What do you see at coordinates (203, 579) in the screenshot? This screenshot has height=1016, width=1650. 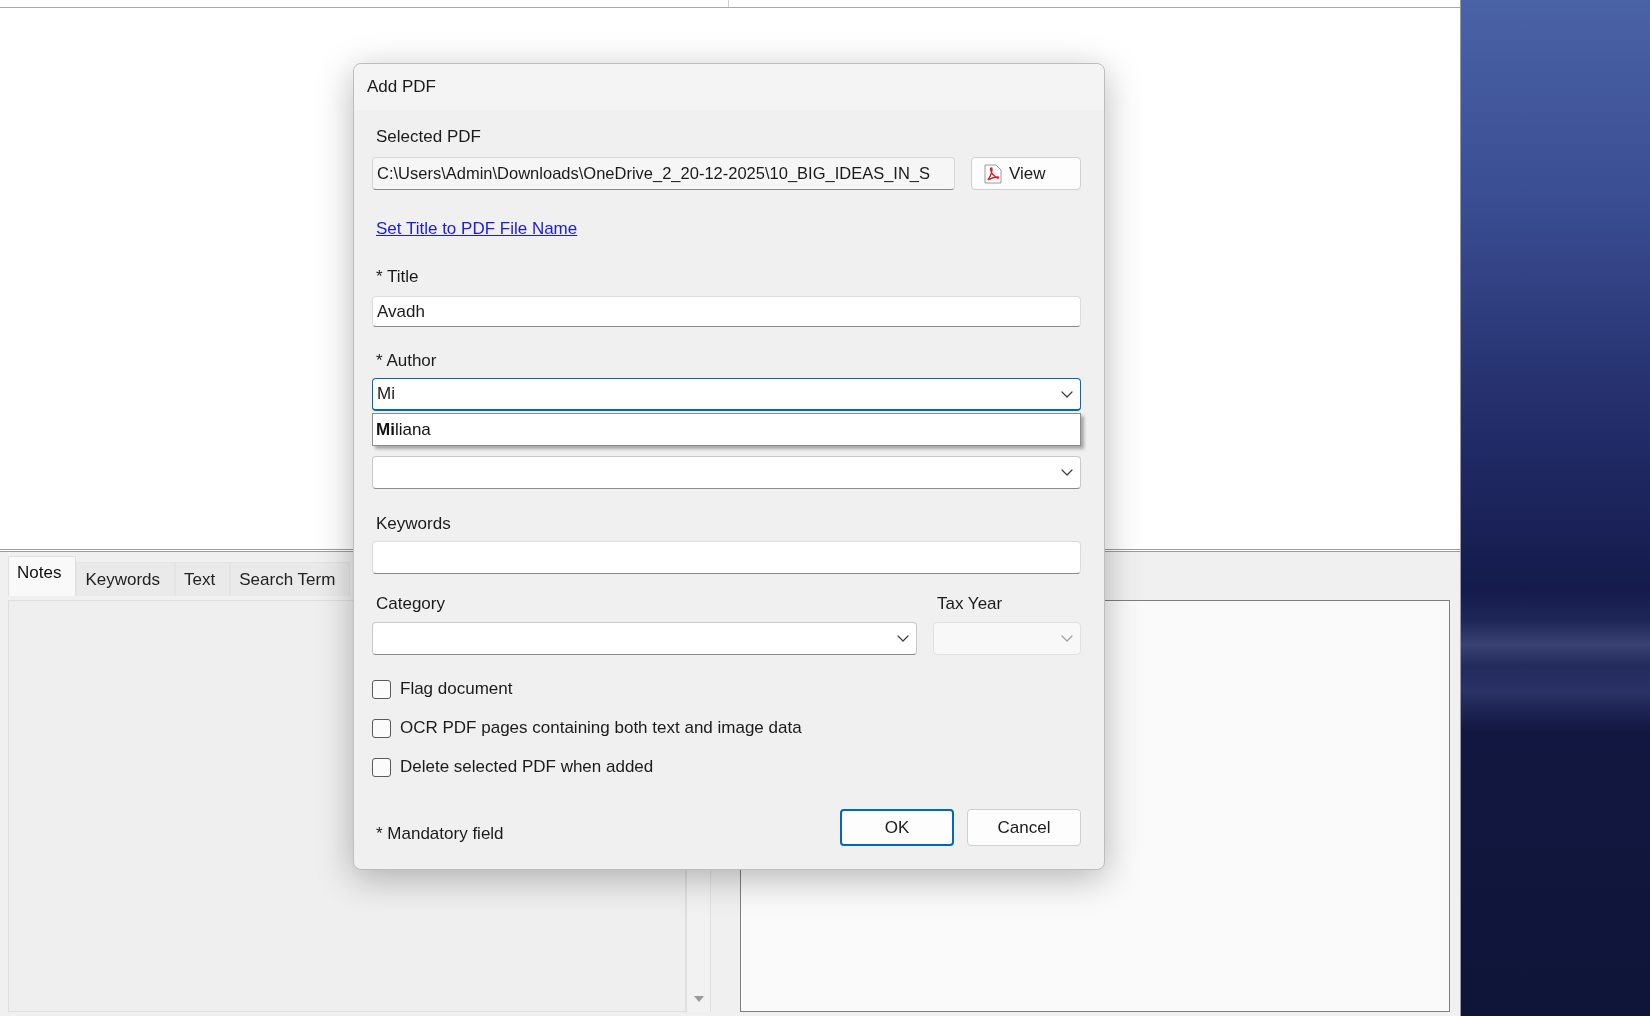 I see `tab: Text` at bounding box center [203, 579].